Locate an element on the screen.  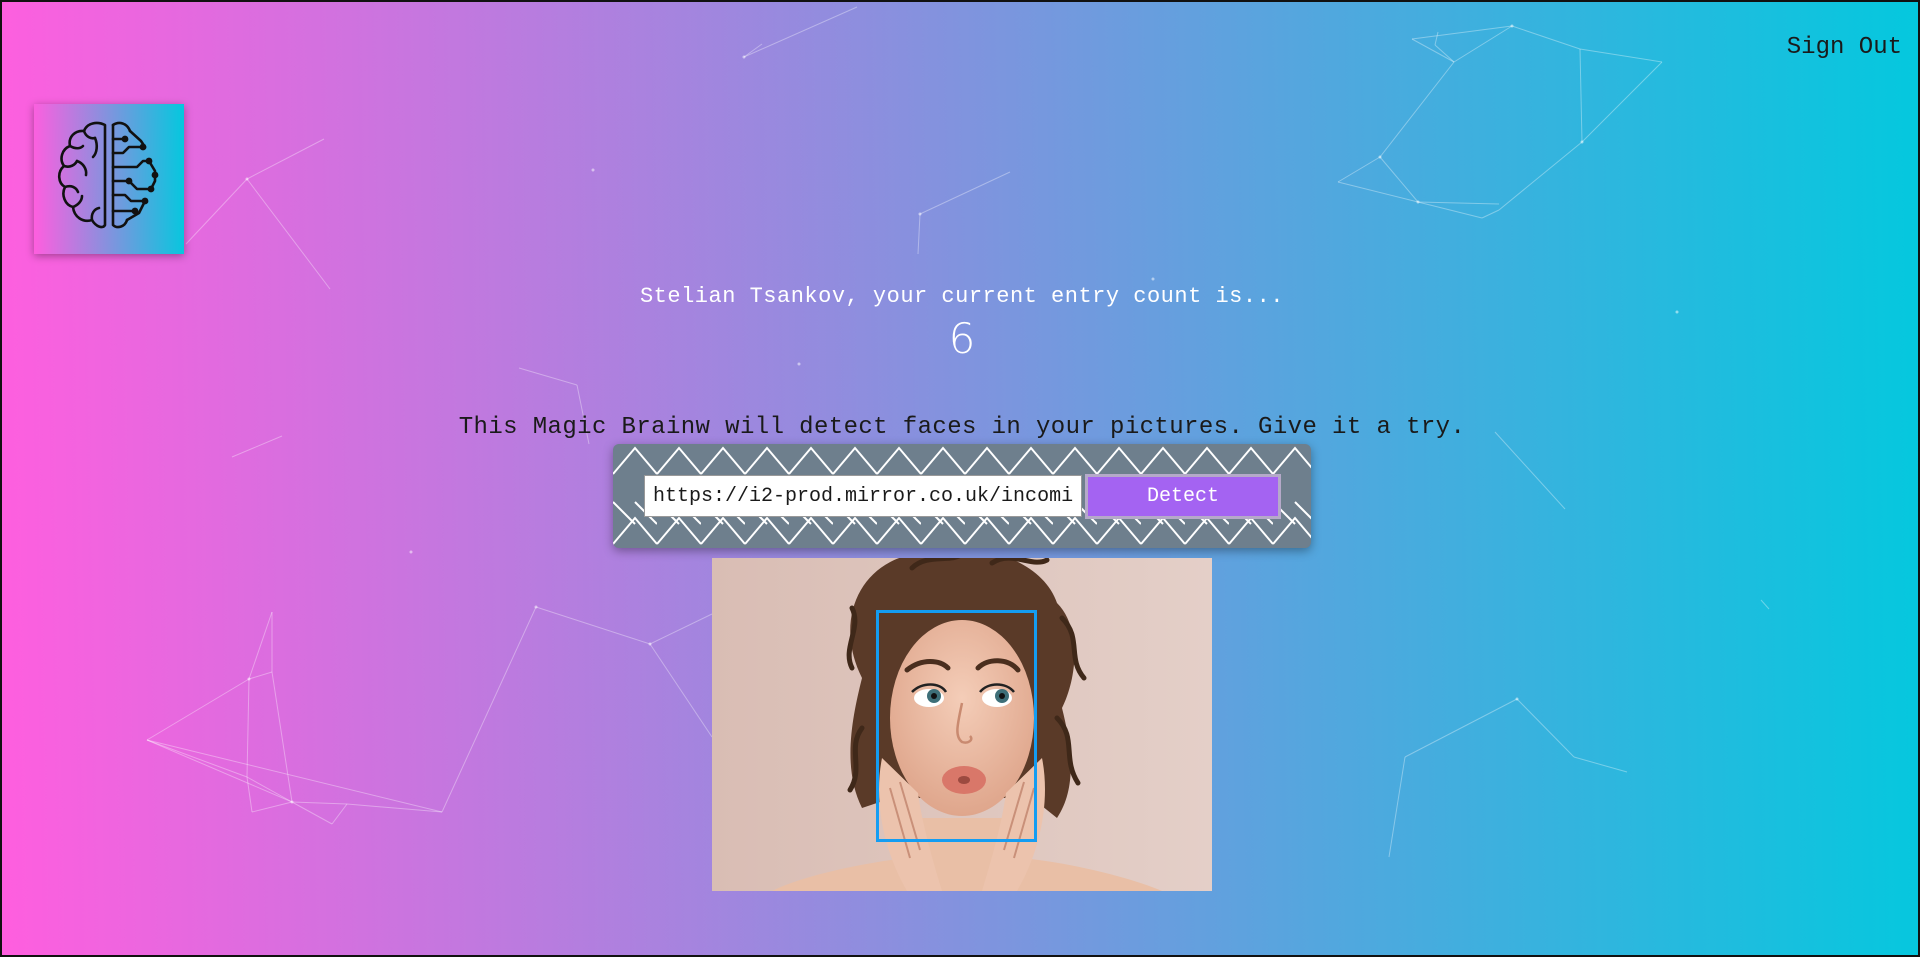
face-bounding-box is located at coordinates (956, 726).